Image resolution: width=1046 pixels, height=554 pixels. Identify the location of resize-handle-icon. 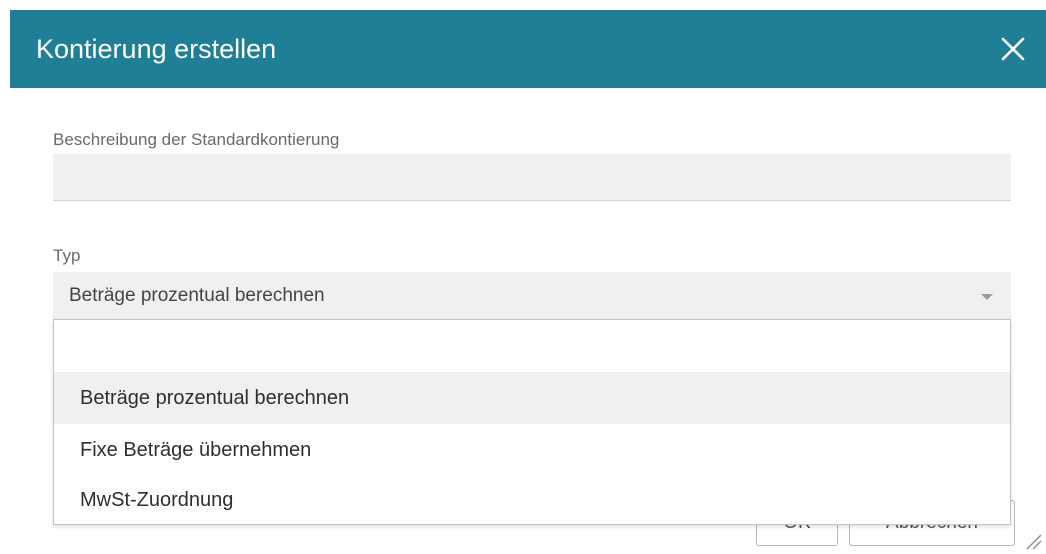
(1034, 542).